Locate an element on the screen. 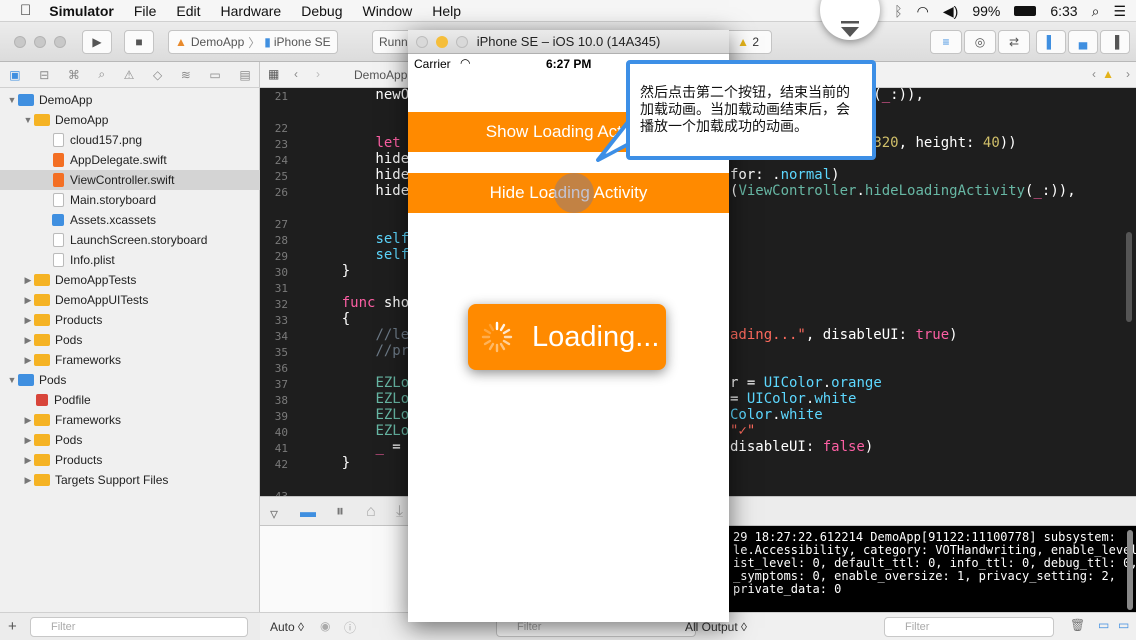  line-number: 40 is located at coordinates (281, 432).